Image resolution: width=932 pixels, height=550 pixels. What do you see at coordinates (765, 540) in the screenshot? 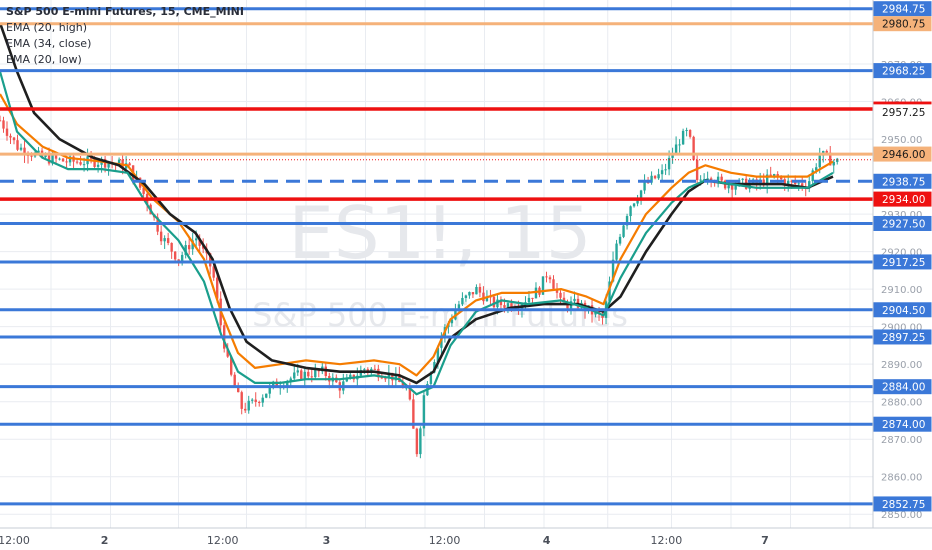
I see `time-tick-label: 7` at bounding box center [765, 540].